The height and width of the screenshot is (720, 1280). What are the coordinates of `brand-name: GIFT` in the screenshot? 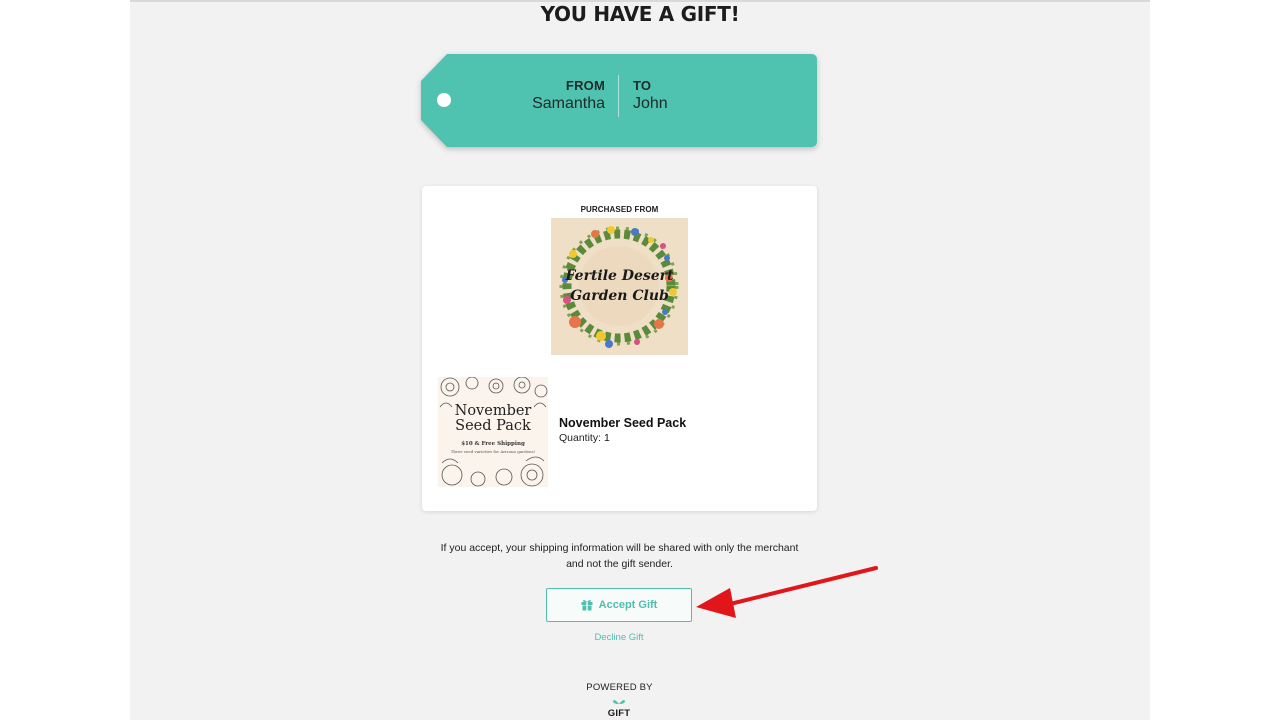 It's located at (619, 713).